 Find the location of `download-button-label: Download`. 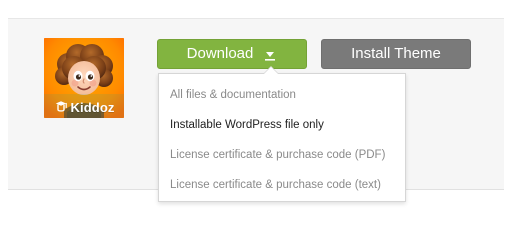

download-button-label: Download is located at coordinates (220, 53).